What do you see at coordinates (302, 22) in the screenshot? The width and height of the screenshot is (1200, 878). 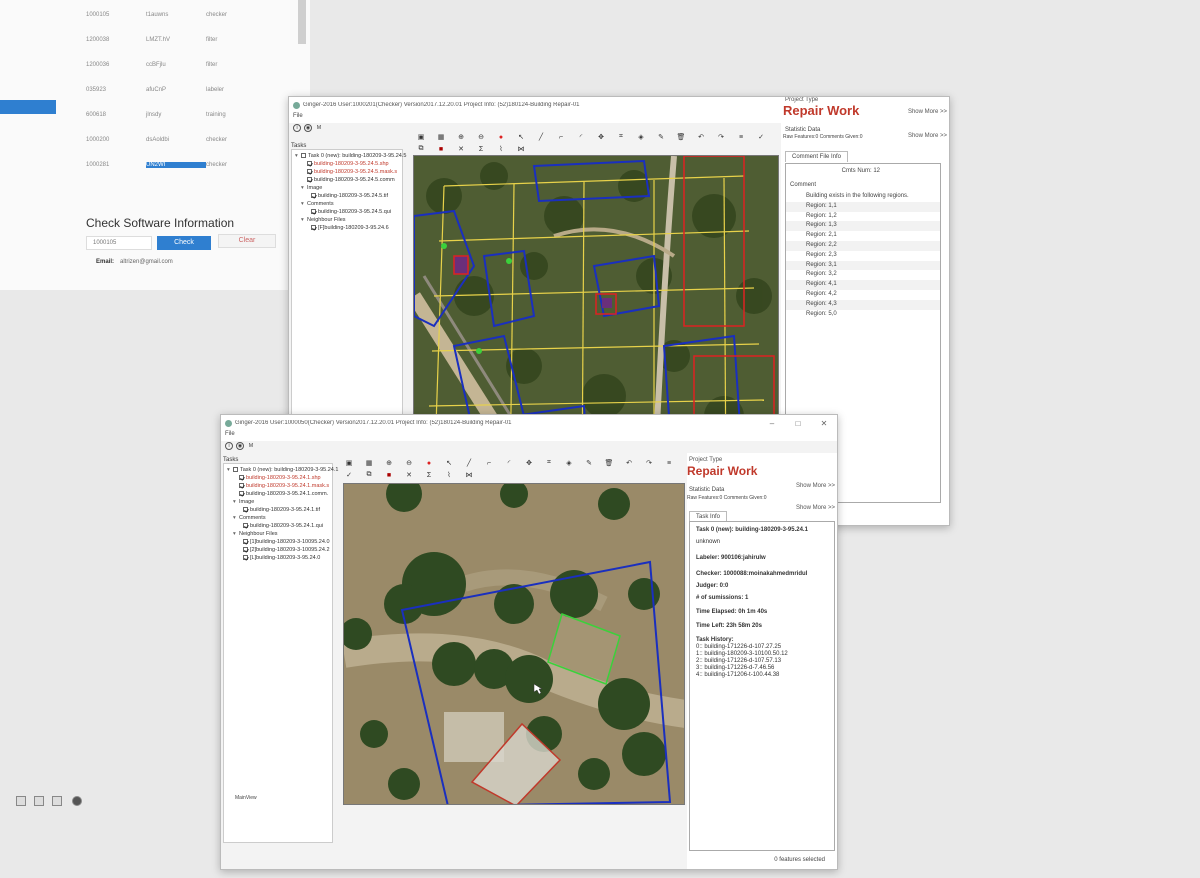 I see `page-scrollbar` at bounding box center [302, 22].